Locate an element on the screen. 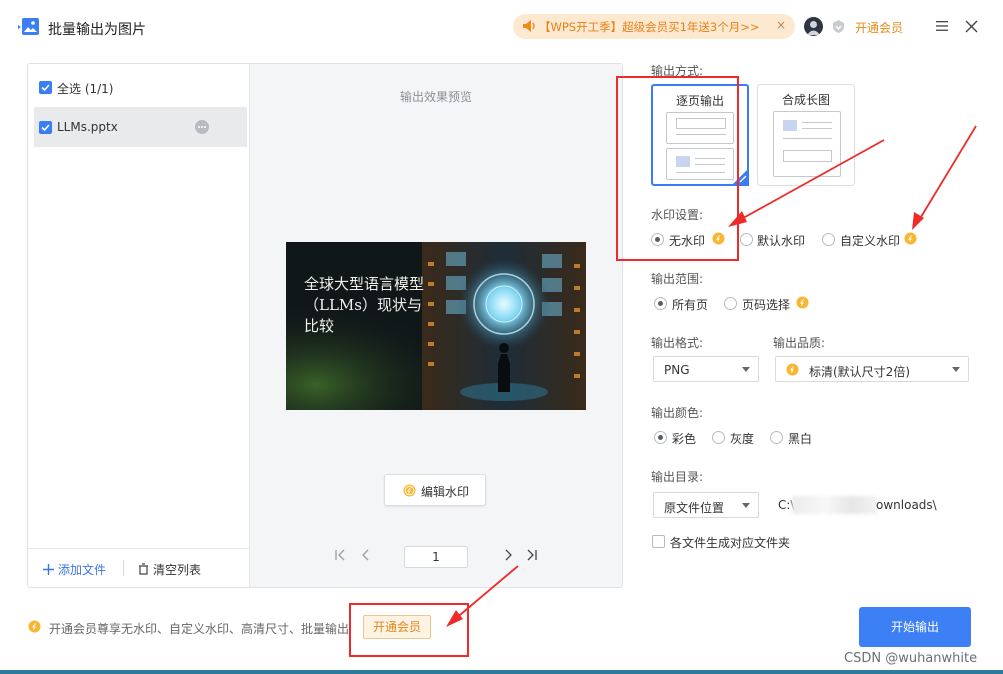 The width and height of the screenshot is (1003, 674). annotation-box-vip is located at coordinates (409, 630).